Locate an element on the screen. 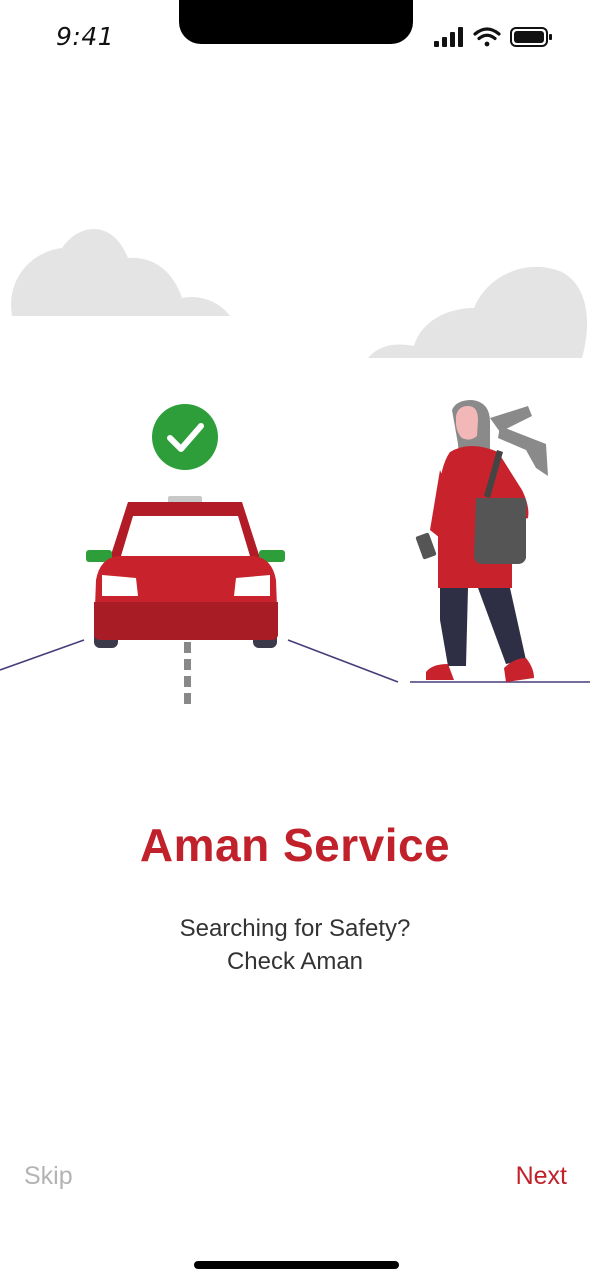 The image size is (590, 1280). battery-icon is located at coordinates (531, 37).